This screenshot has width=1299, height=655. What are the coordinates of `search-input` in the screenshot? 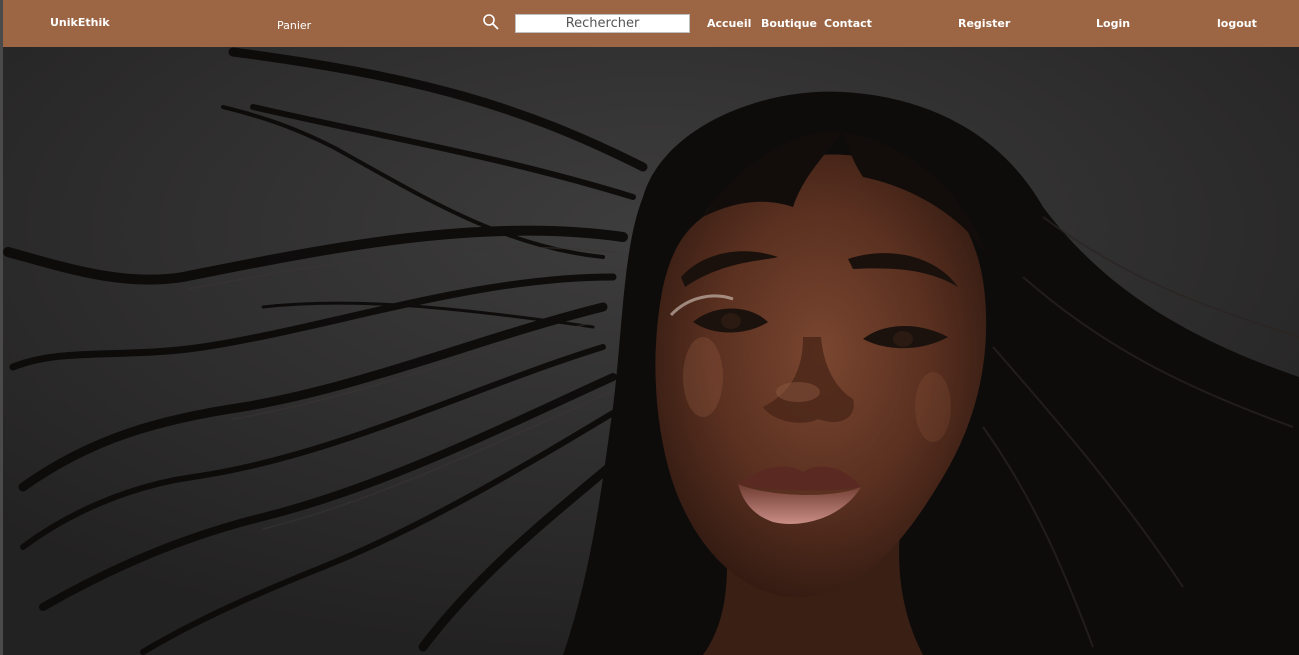 It's located at (602, 23).